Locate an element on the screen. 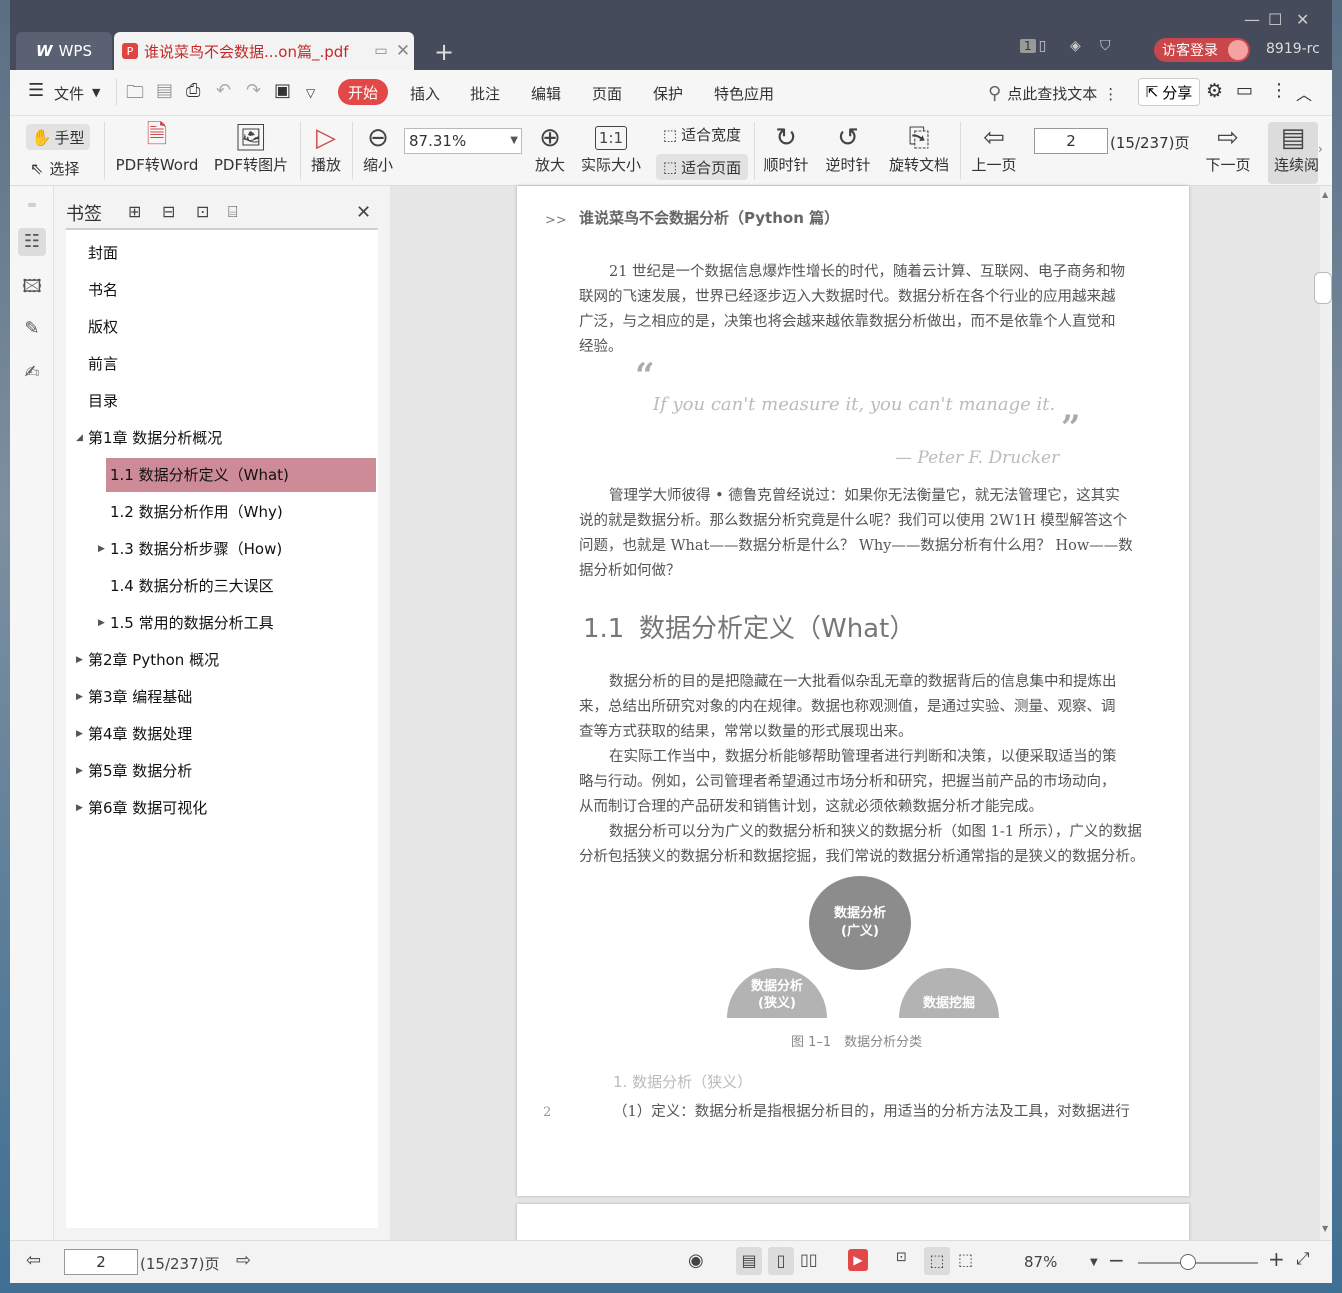 The height and width of the screenshot is (1293, 1342). continuous-reading-button: ▤ 连续阅 is located at coordinates (1293, 153).